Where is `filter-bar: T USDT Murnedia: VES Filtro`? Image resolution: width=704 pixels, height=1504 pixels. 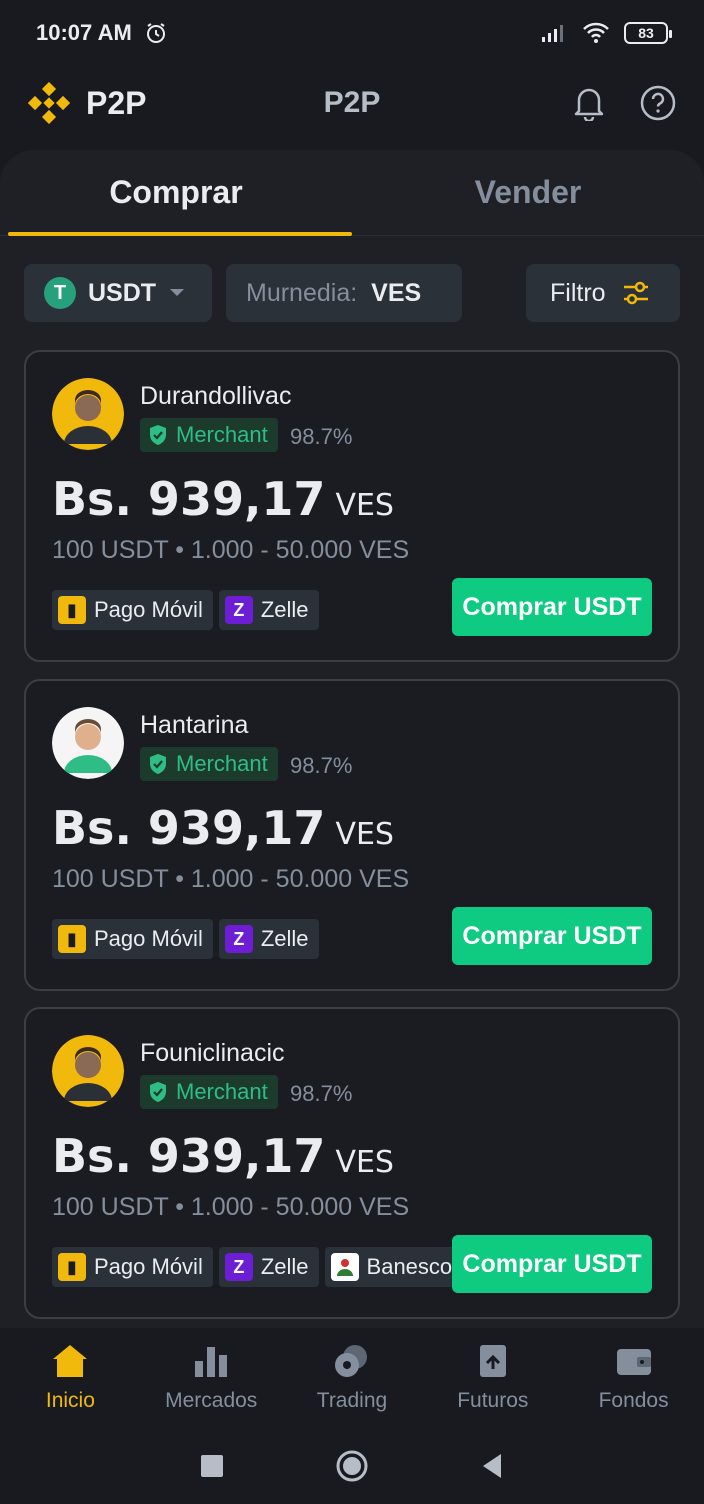
filter-bar: T USDT Murnedia: VES Filtro is located at coordinates (352, 293).